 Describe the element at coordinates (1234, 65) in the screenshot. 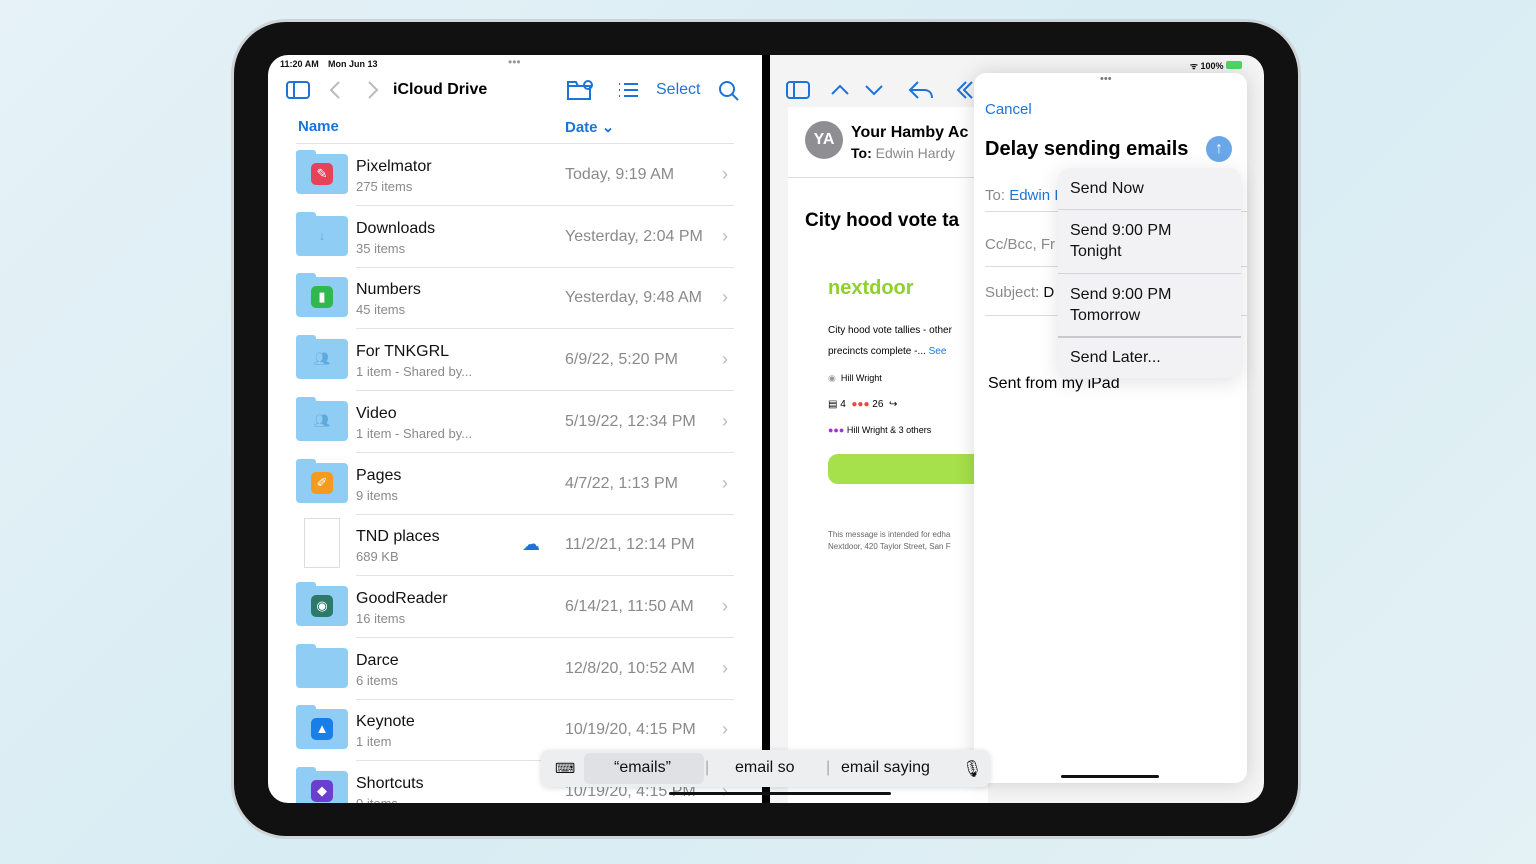

I see `battery-icon` at that location.